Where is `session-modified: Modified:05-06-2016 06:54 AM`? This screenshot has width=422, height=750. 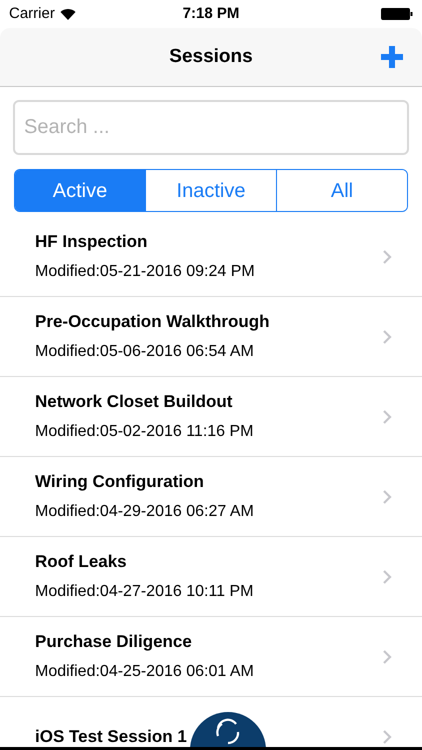 session-modified: Modified:05-06-2016 06:54 AM is located at coordinates (145, 352).